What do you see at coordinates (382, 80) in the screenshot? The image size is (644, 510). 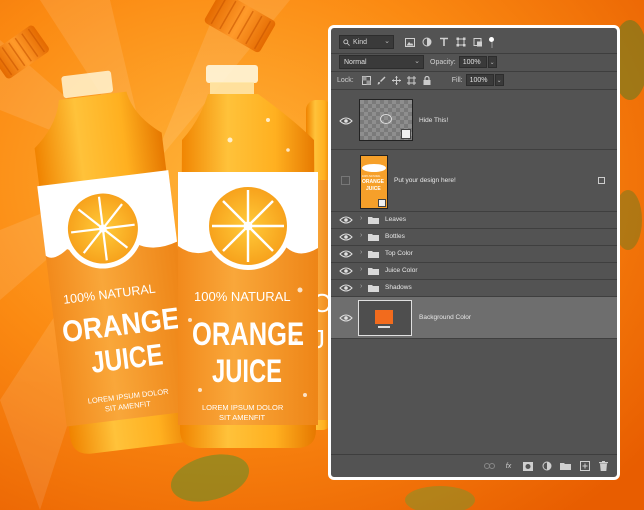 I see `lock-paint-icon` at bounding box center [382, 80].